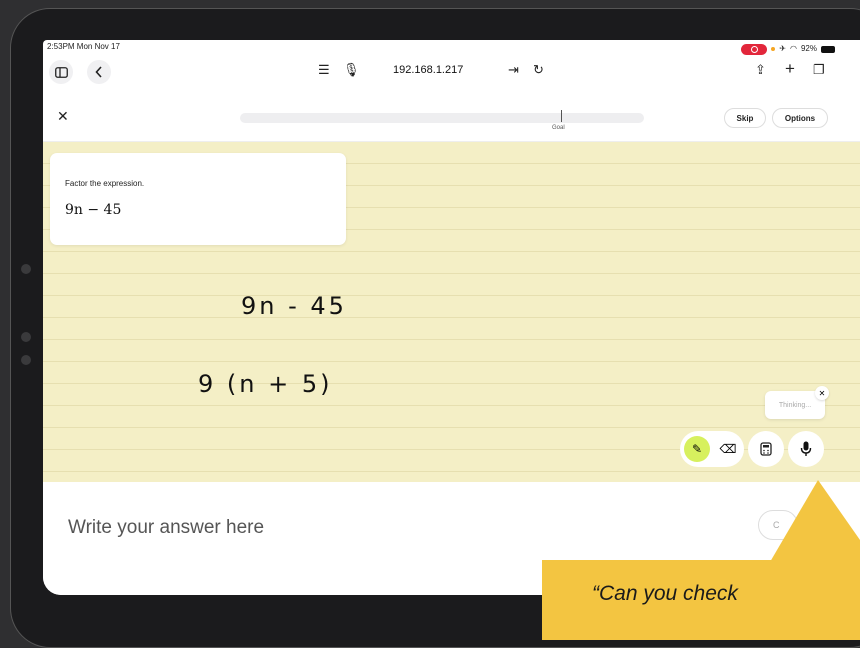  What do you see at coordinates (819, 70) in the screenshot?
I see `tabs-icon: ❐` at bounding box center [819, 70].